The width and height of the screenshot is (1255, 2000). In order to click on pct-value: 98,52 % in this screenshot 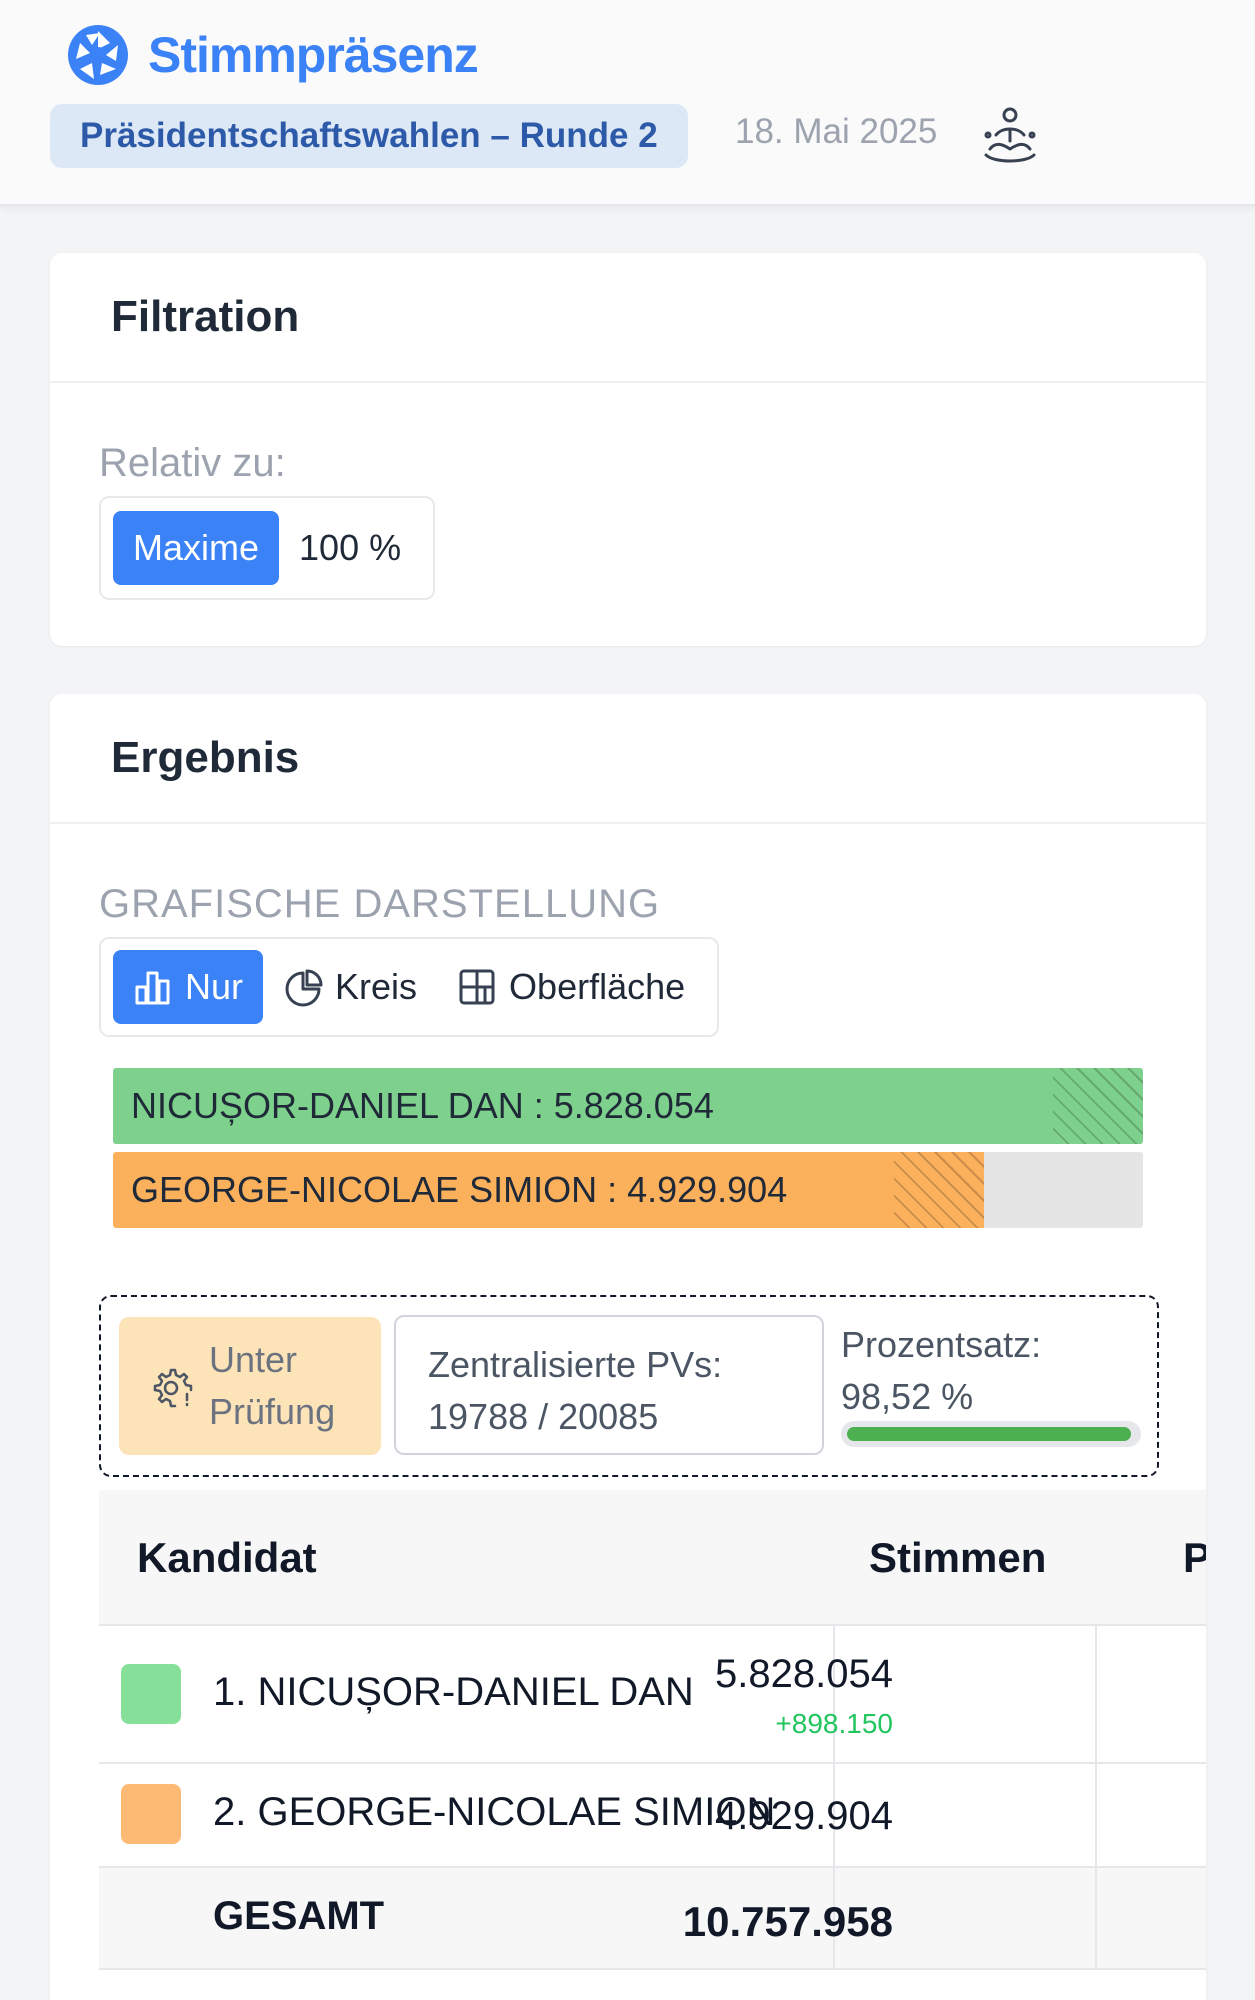, I will do `click(907, 1396)`.